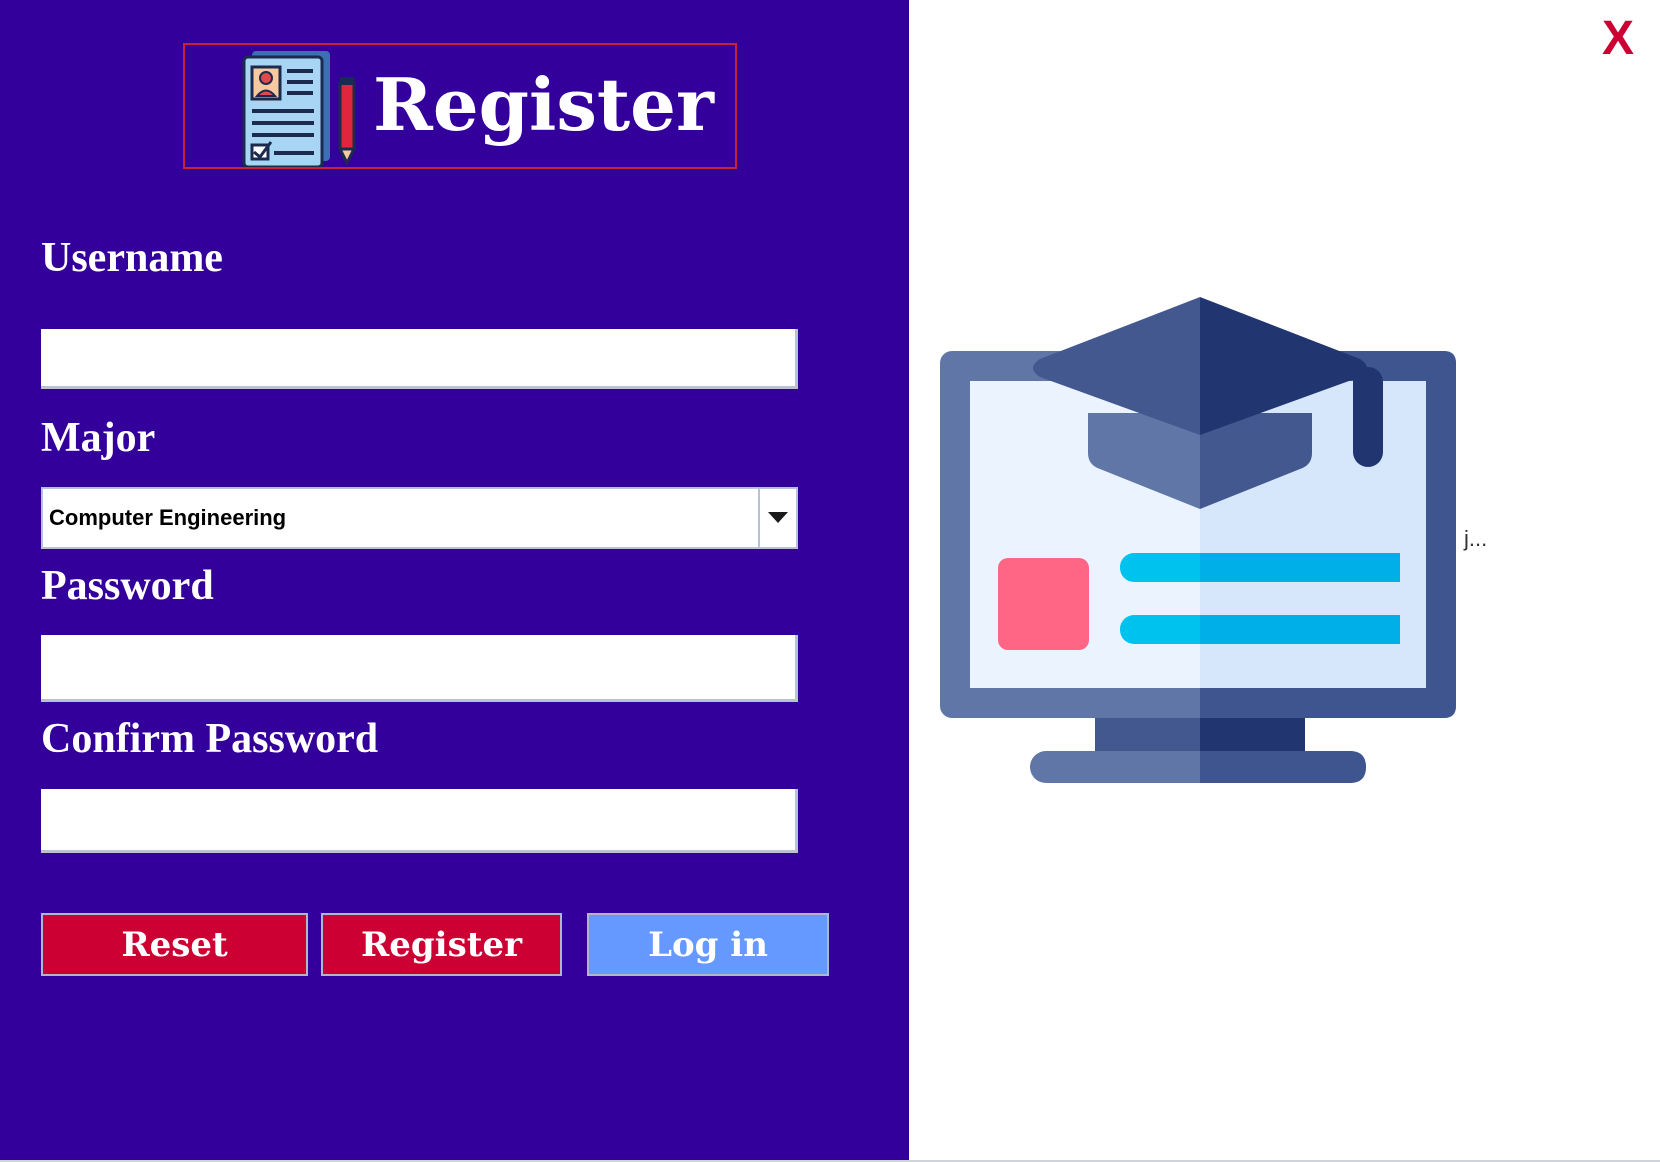 The width and height of the screenshot is (1660, 1162). What do you see at coordinates (1618, 39) in the screenshot?
I see `close-button: X` at bounding box center [1618, 39].